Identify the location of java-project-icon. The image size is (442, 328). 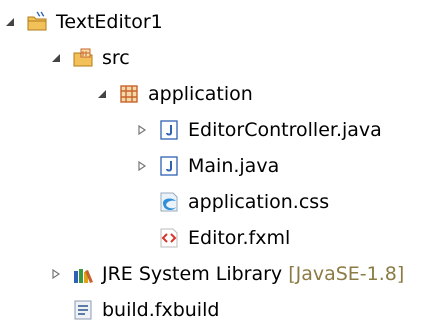
(37, 22).